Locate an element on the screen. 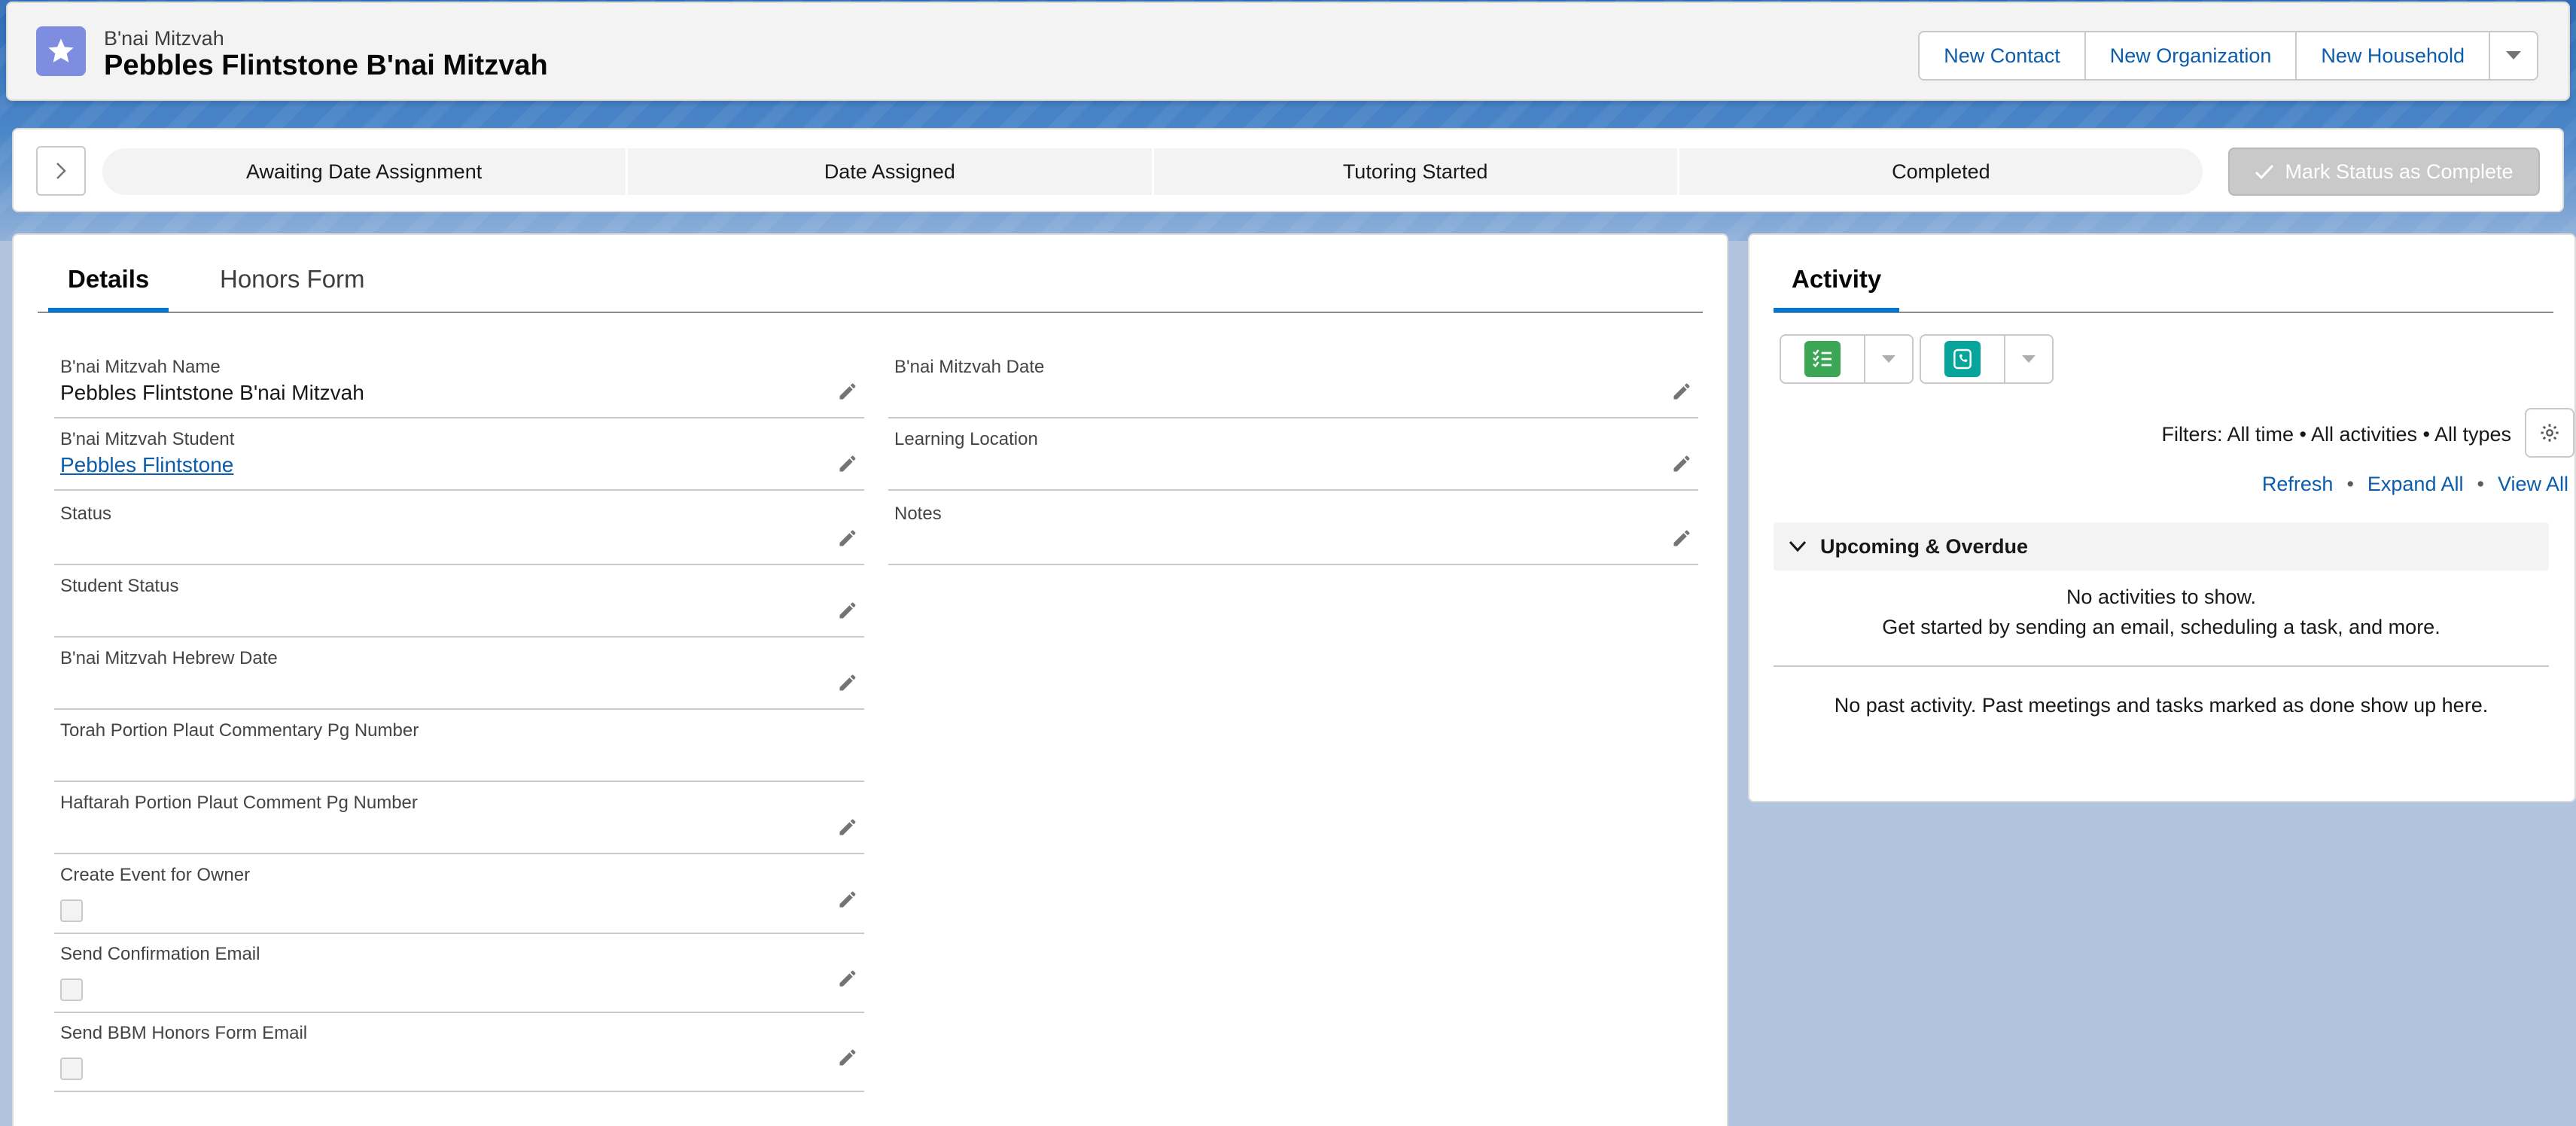 The height and width of the screenshot is (1126, 2576). field-label: B'nai Mitzvah Hebrew Date is located at coordinates (169, 658).